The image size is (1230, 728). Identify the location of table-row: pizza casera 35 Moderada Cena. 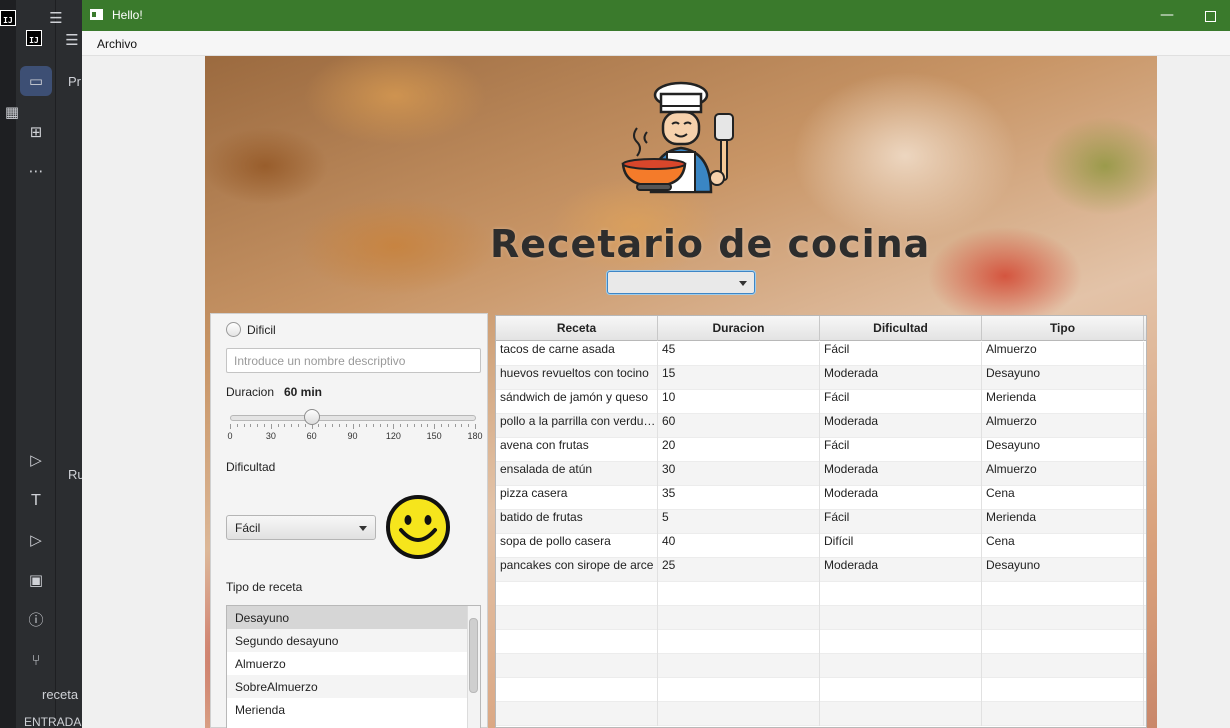
(821, 498).